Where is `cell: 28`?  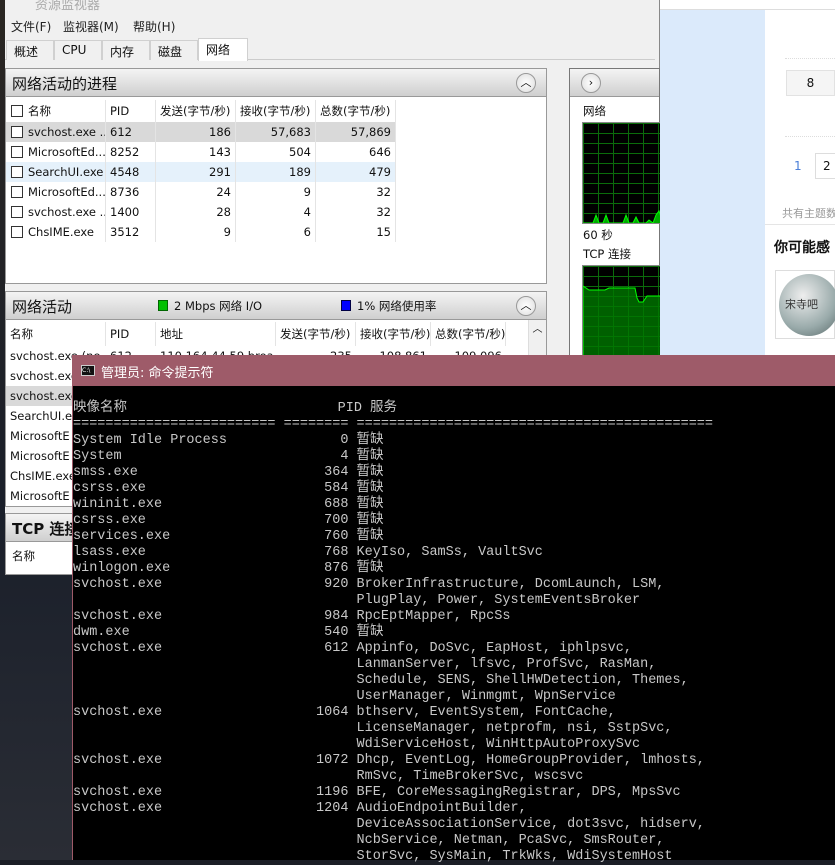 cell: 28 is located at coordinates (196, 212).